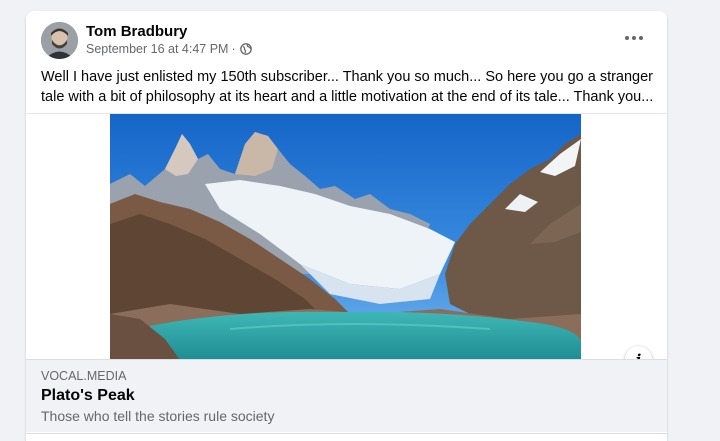  What do you see at coordinates (88, 396) in the screenshot?
I see `link-title: Plato's Peak` at bounding box center [88, 396].